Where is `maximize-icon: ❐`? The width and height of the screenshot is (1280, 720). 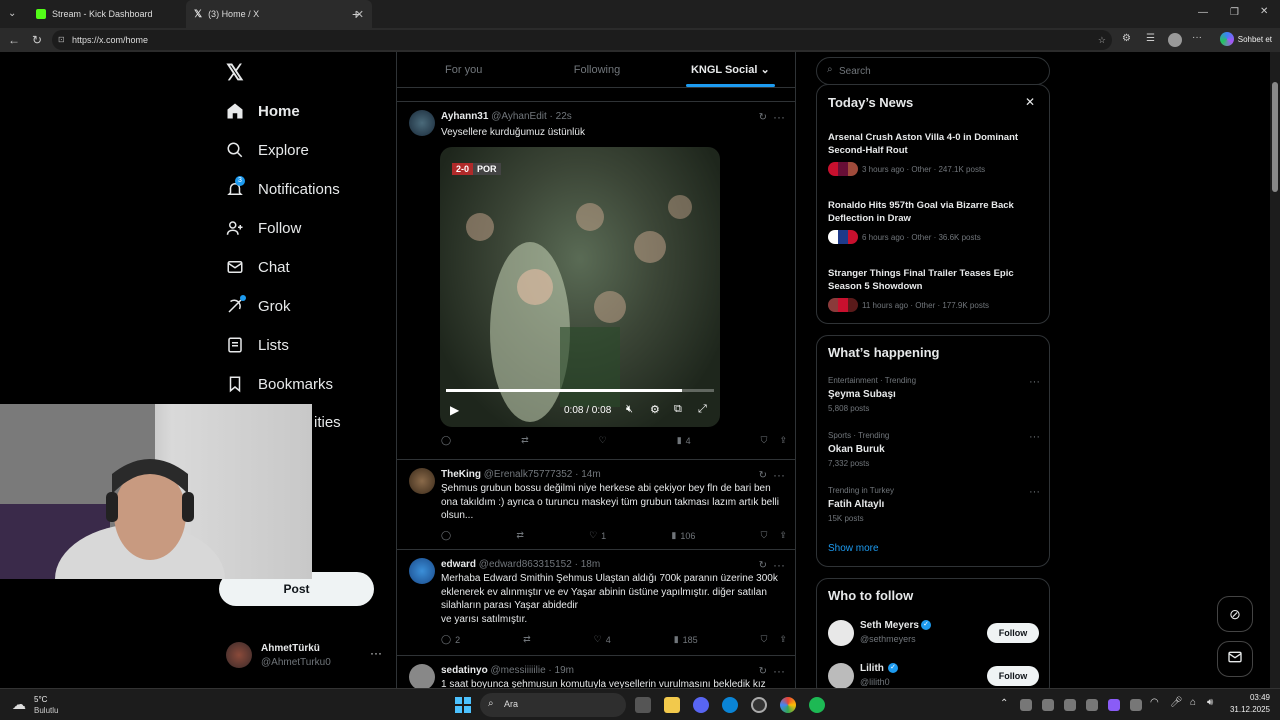
maximize-icon: ❐ is located at coordinates (1234, 12).